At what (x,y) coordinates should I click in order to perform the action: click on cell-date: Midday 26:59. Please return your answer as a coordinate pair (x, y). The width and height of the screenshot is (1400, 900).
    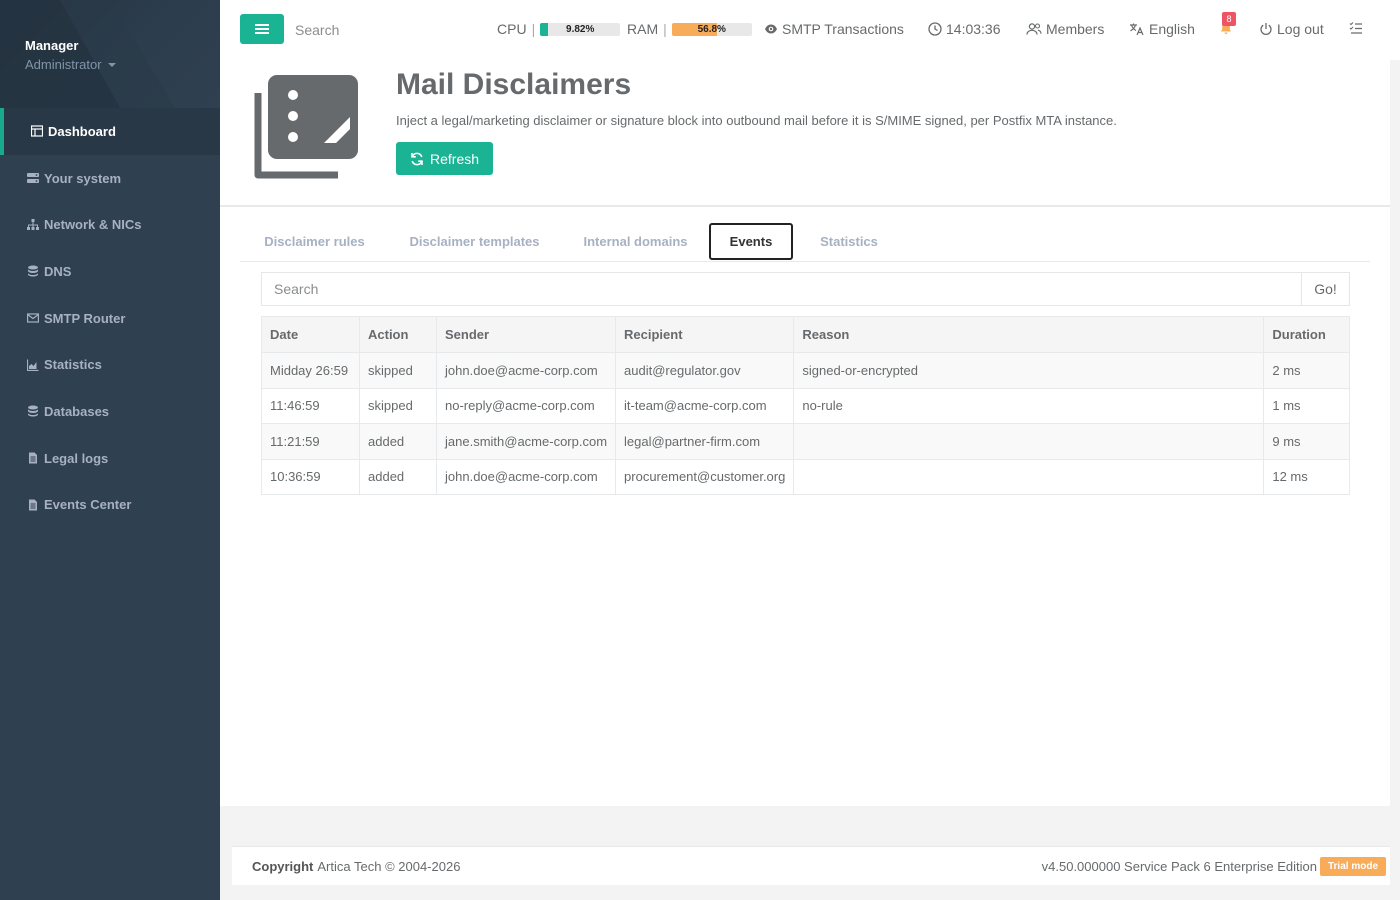
    Looking at the image, I should click on (310, 370).